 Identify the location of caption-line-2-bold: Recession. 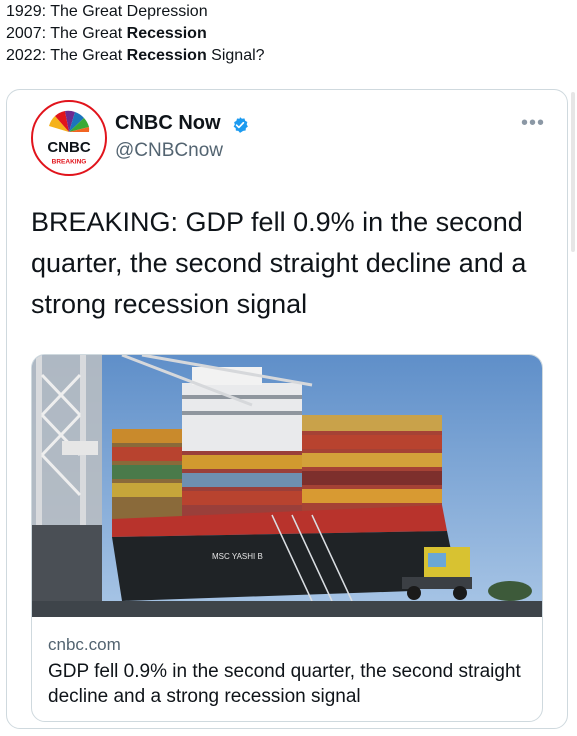
(166, 33).